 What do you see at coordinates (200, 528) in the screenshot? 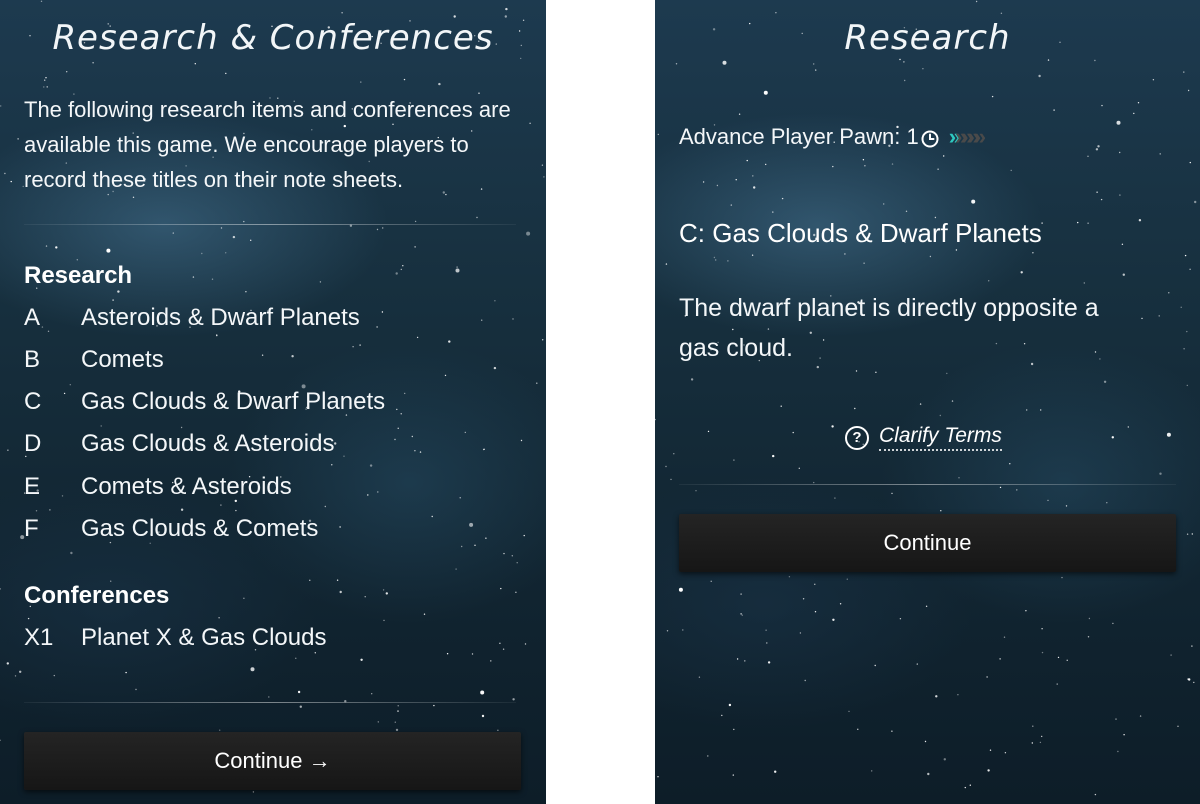
I see `research-label: Gas Clouds & Comets` at bounding box center [200, 528].